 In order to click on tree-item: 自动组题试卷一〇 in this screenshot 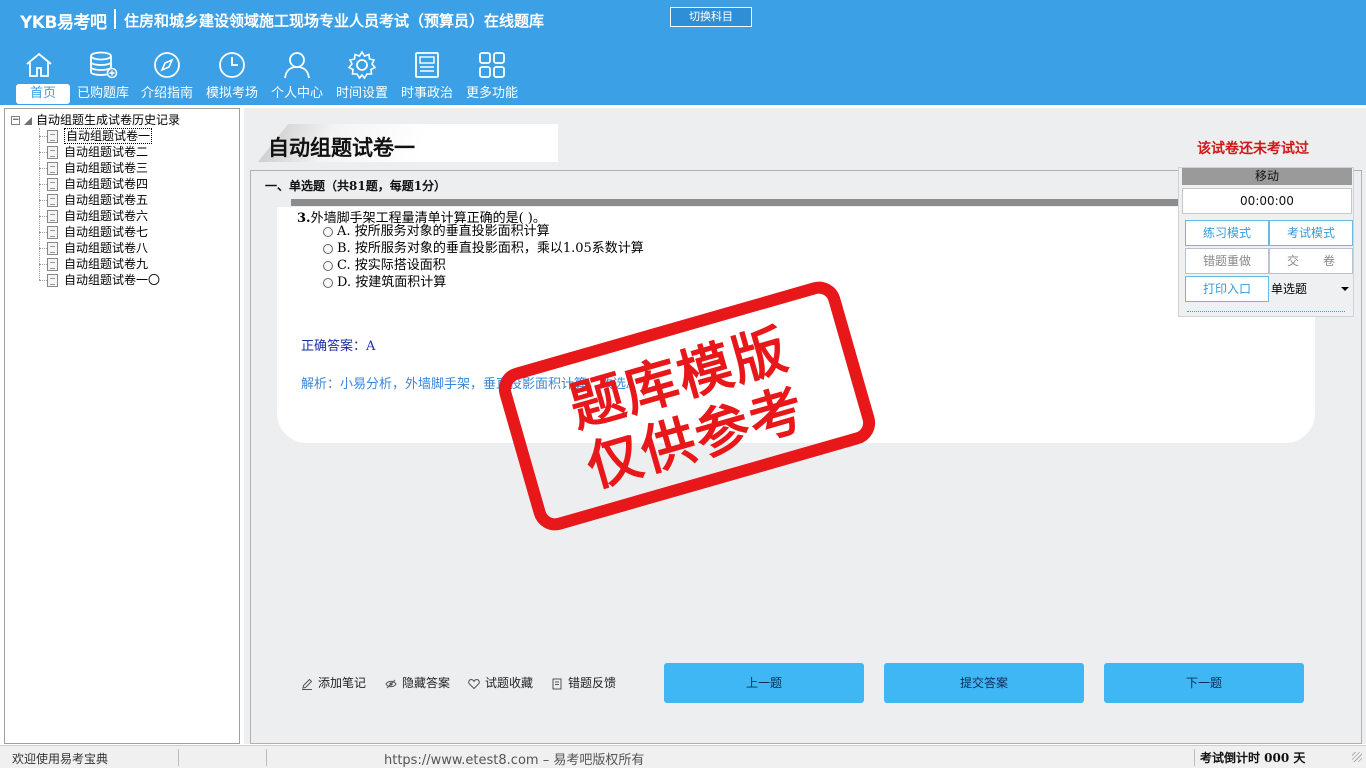, I will do `click(99, 280)`.